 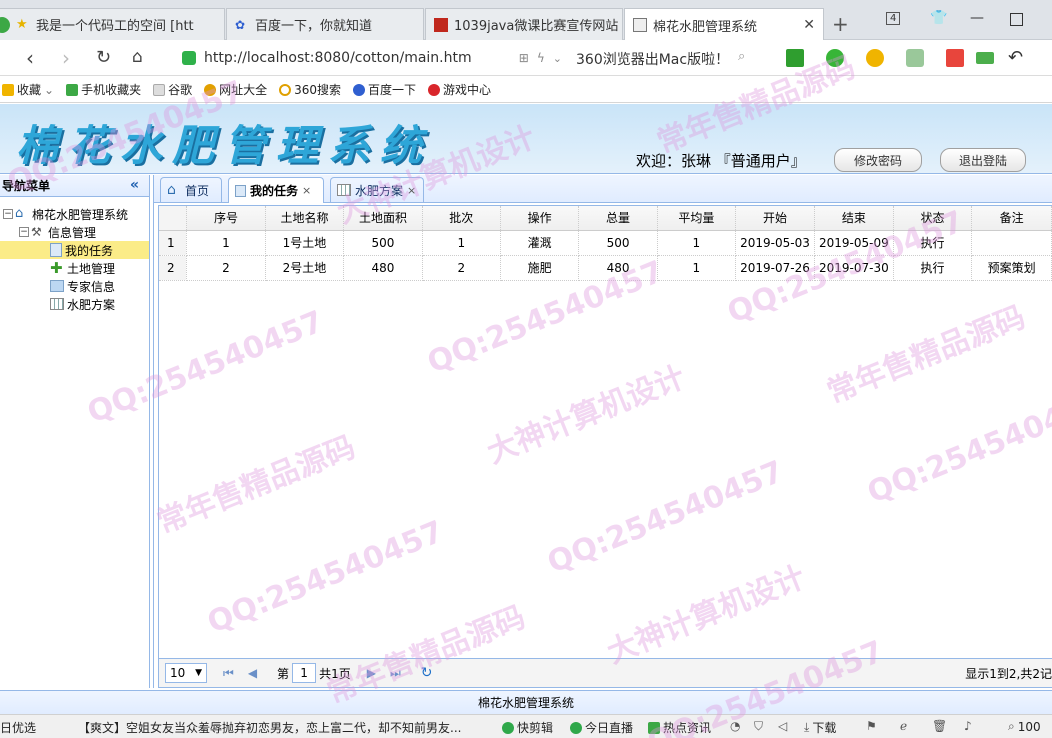 I want to click on table-cell: 灌溉, so click(x=540, y=243).